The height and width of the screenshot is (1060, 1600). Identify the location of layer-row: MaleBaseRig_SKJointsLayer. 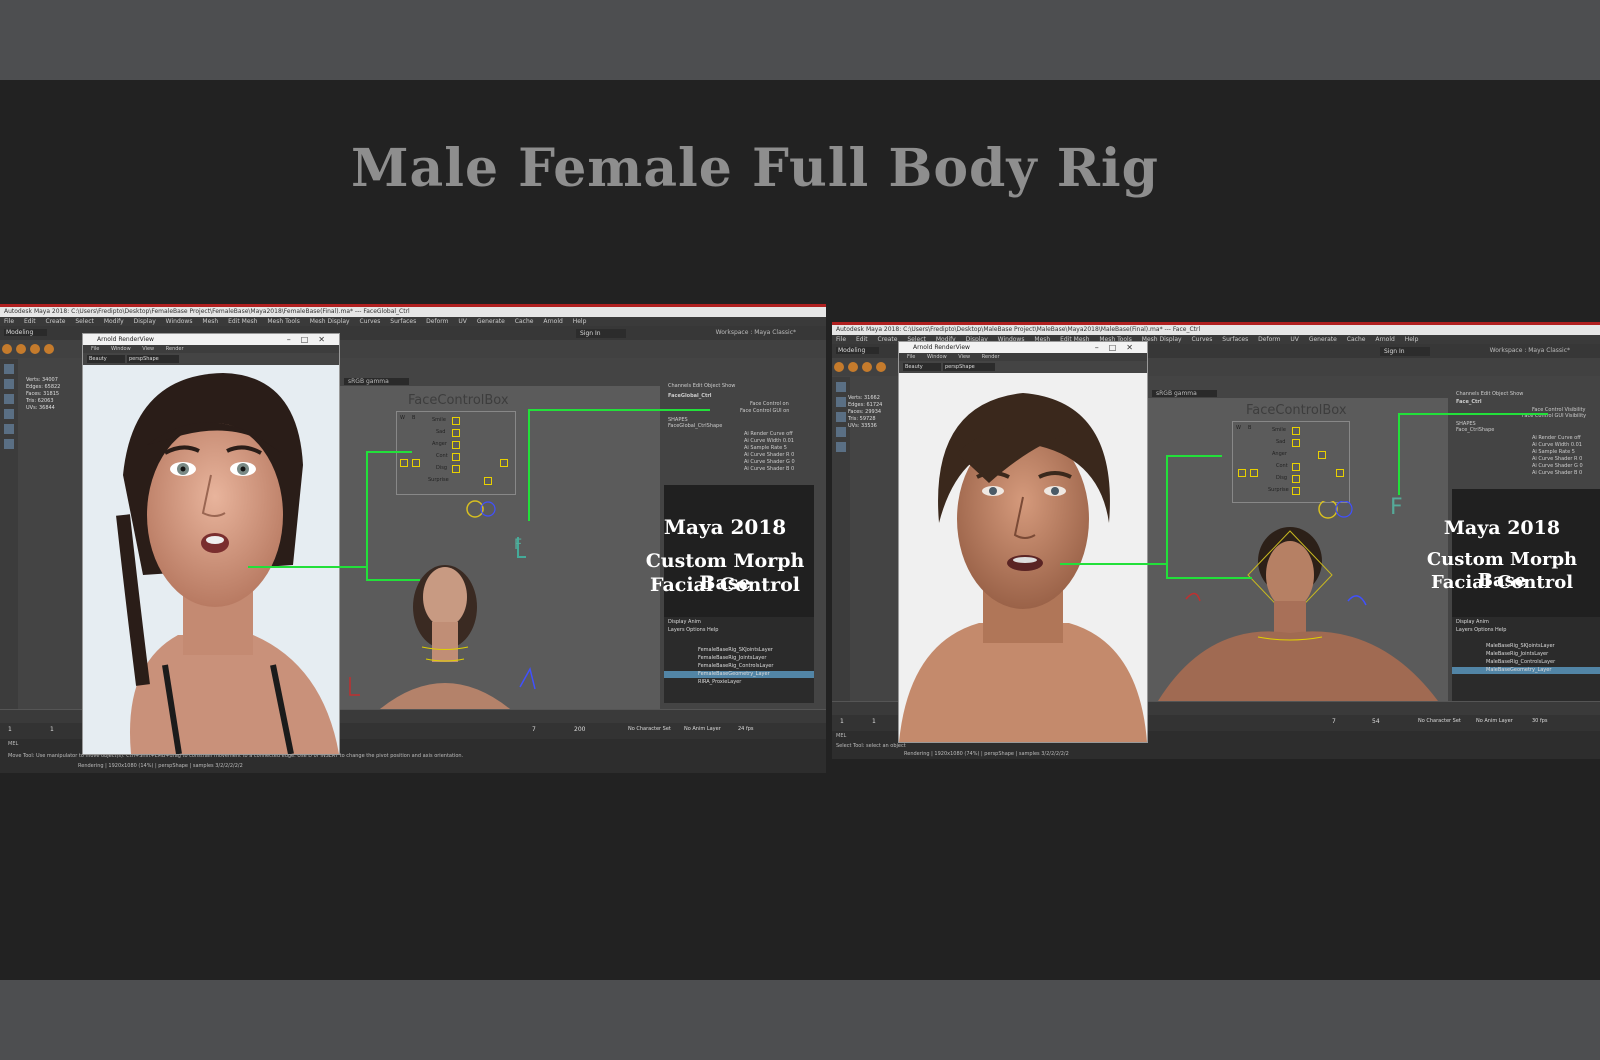
(1526, 646).